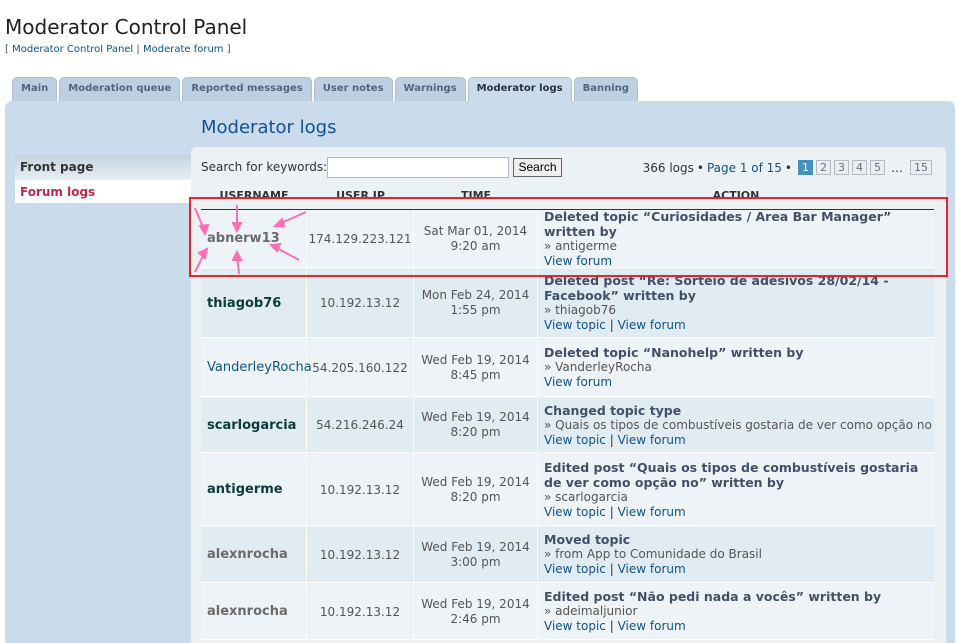  Describe the element at coordinates (103, 192) in the screenshot. I see `sidebar-item-forum-logs: Forum logs` at that location.